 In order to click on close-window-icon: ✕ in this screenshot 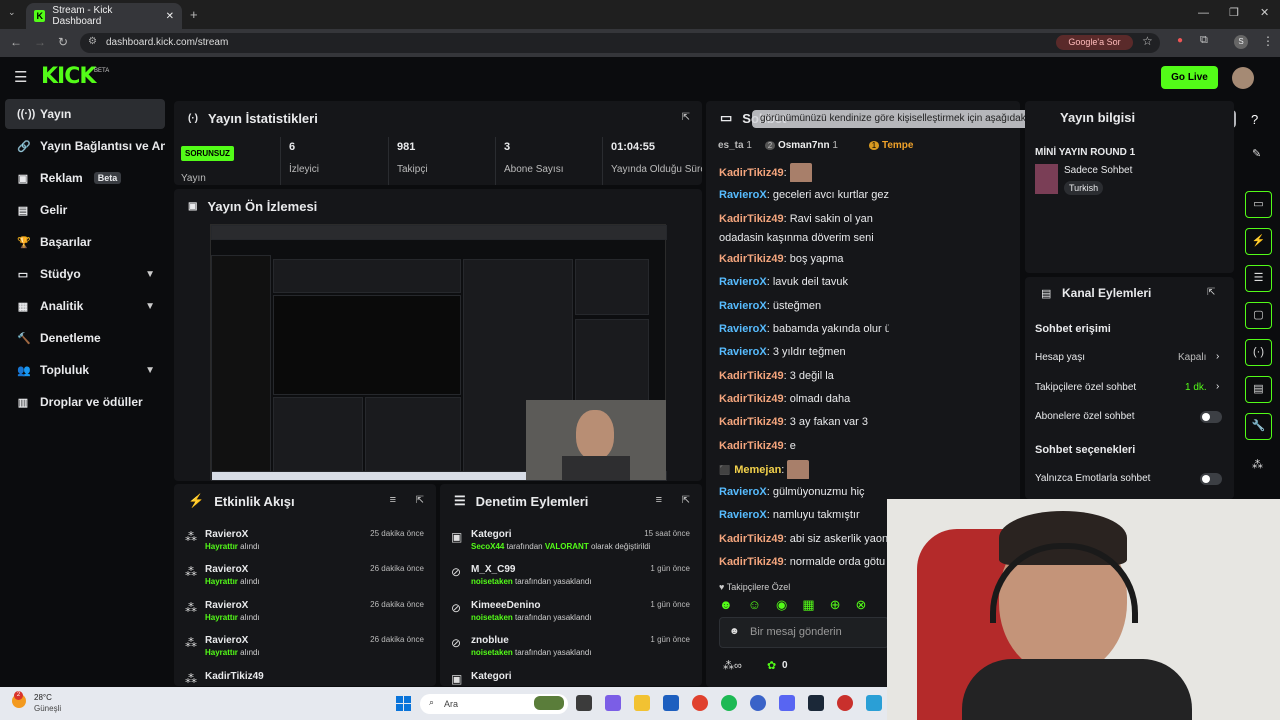, I will do `click(1264, 12)`.